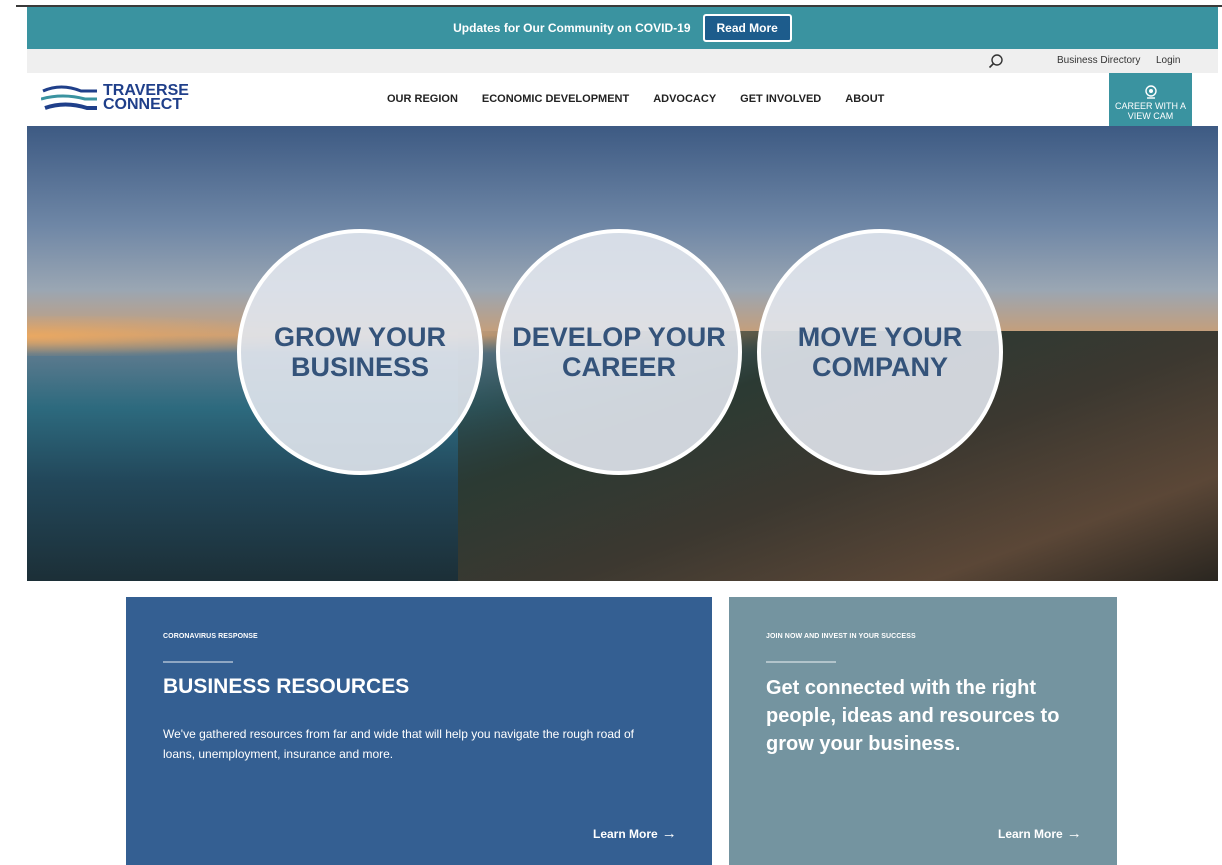 This screenshot has width=1222, height=865. I want to click on traverse-connect-logo: TRAVERSE CONNECT, so click(115, 101).